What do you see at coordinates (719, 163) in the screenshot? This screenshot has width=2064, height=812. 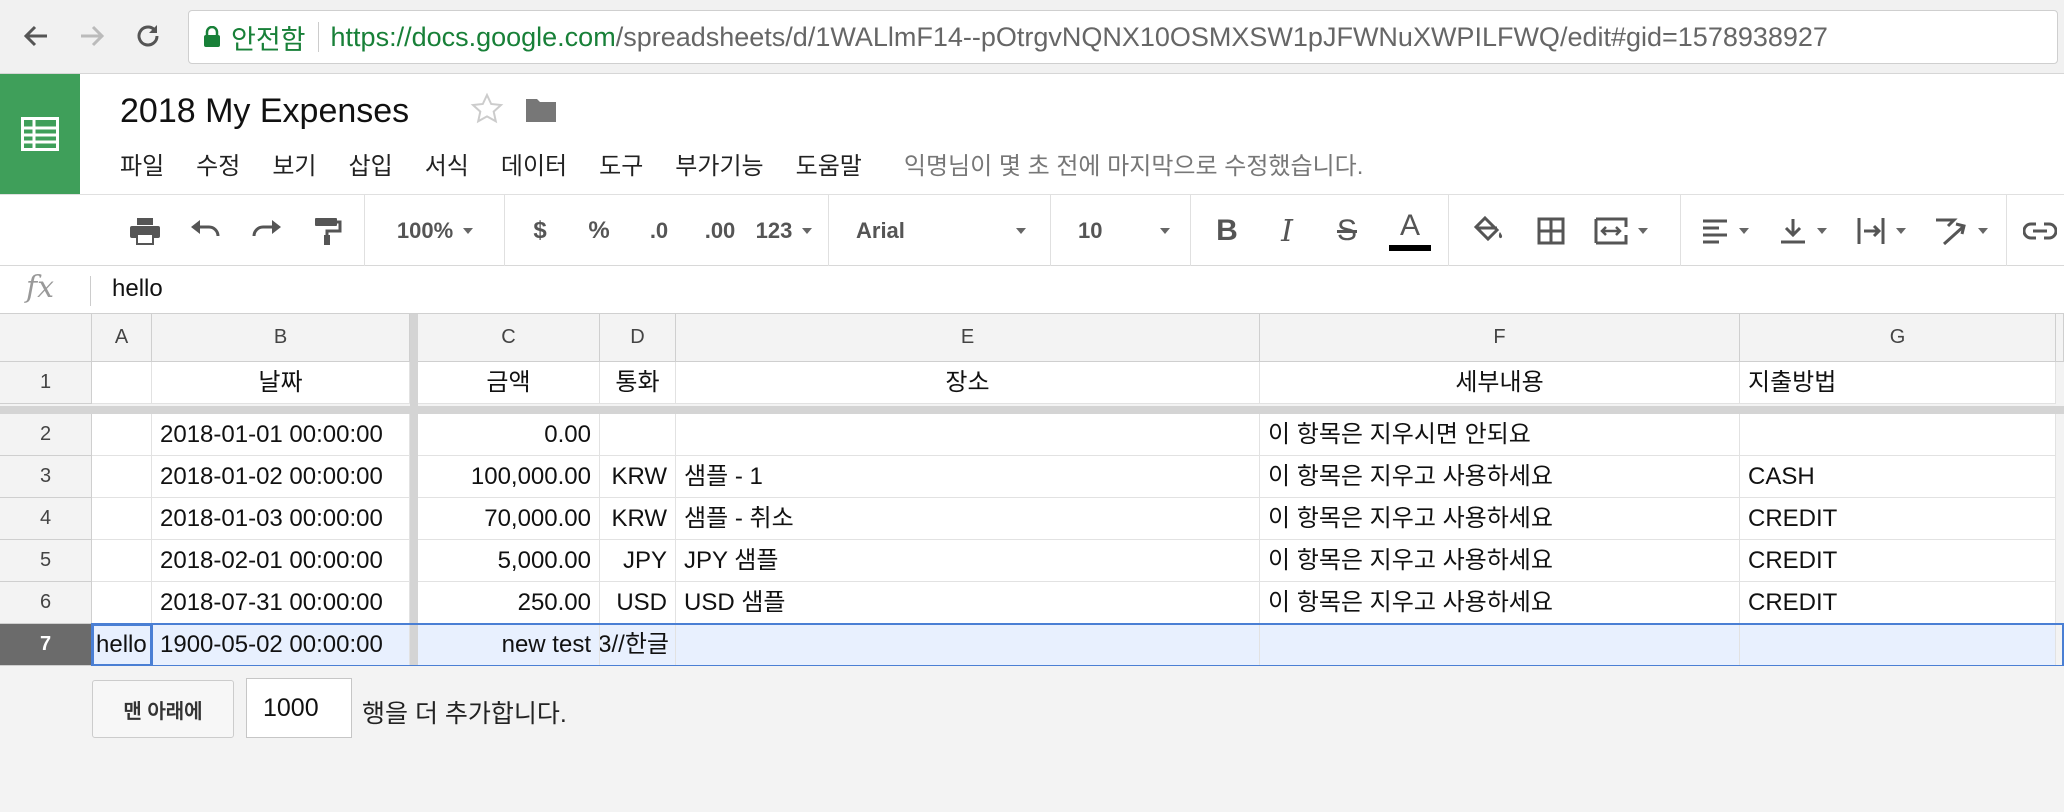 I see `menu-addons: 부가기능` at bounding box center [719, 163].